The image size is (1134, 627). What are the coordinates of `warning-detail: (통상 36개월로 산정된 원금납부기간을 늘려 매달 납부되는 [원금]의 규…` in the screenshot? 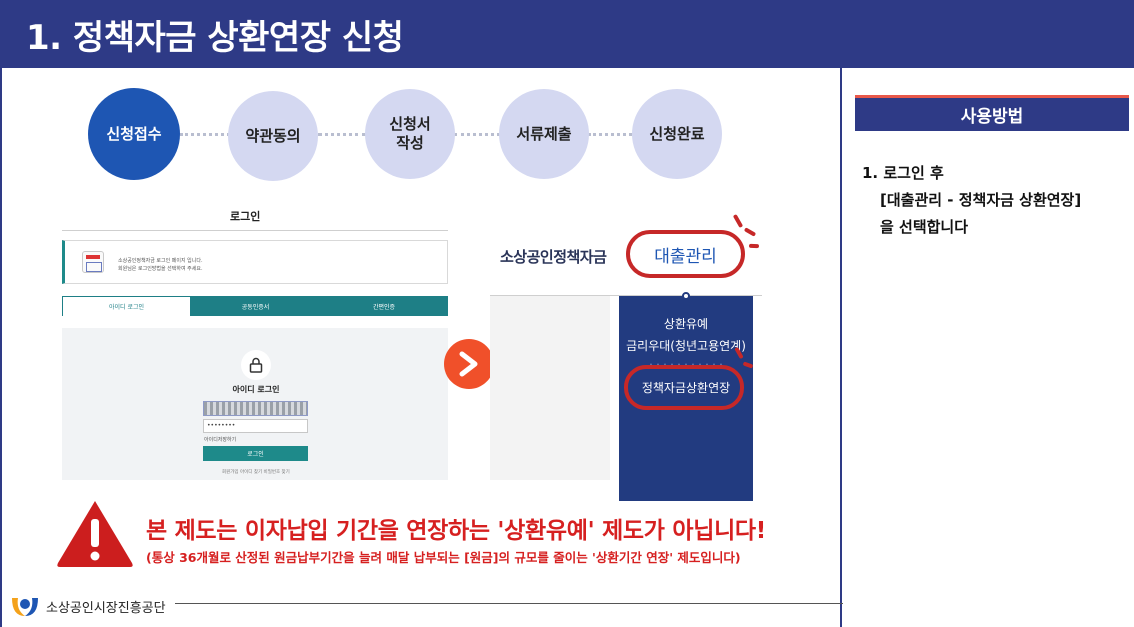 It's located at (443, 557).